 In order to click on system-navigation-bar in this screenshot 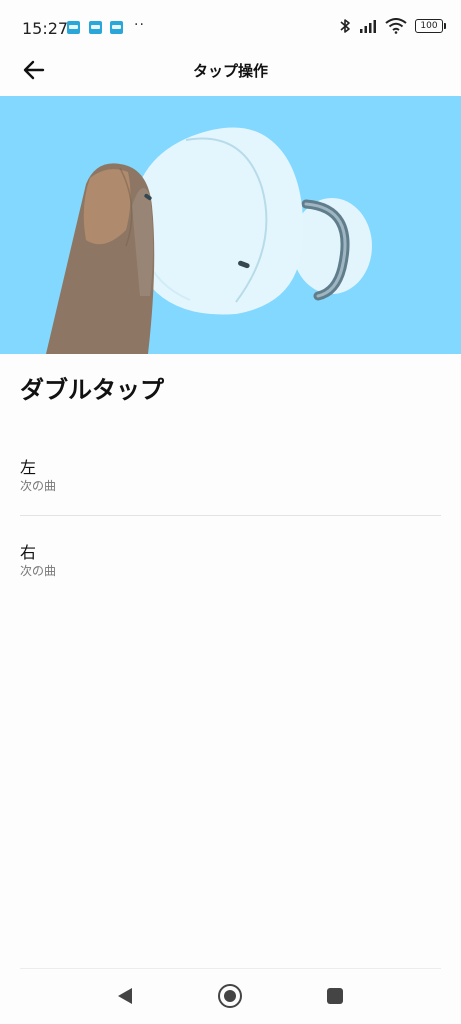, I will do `click(230, 996)`.